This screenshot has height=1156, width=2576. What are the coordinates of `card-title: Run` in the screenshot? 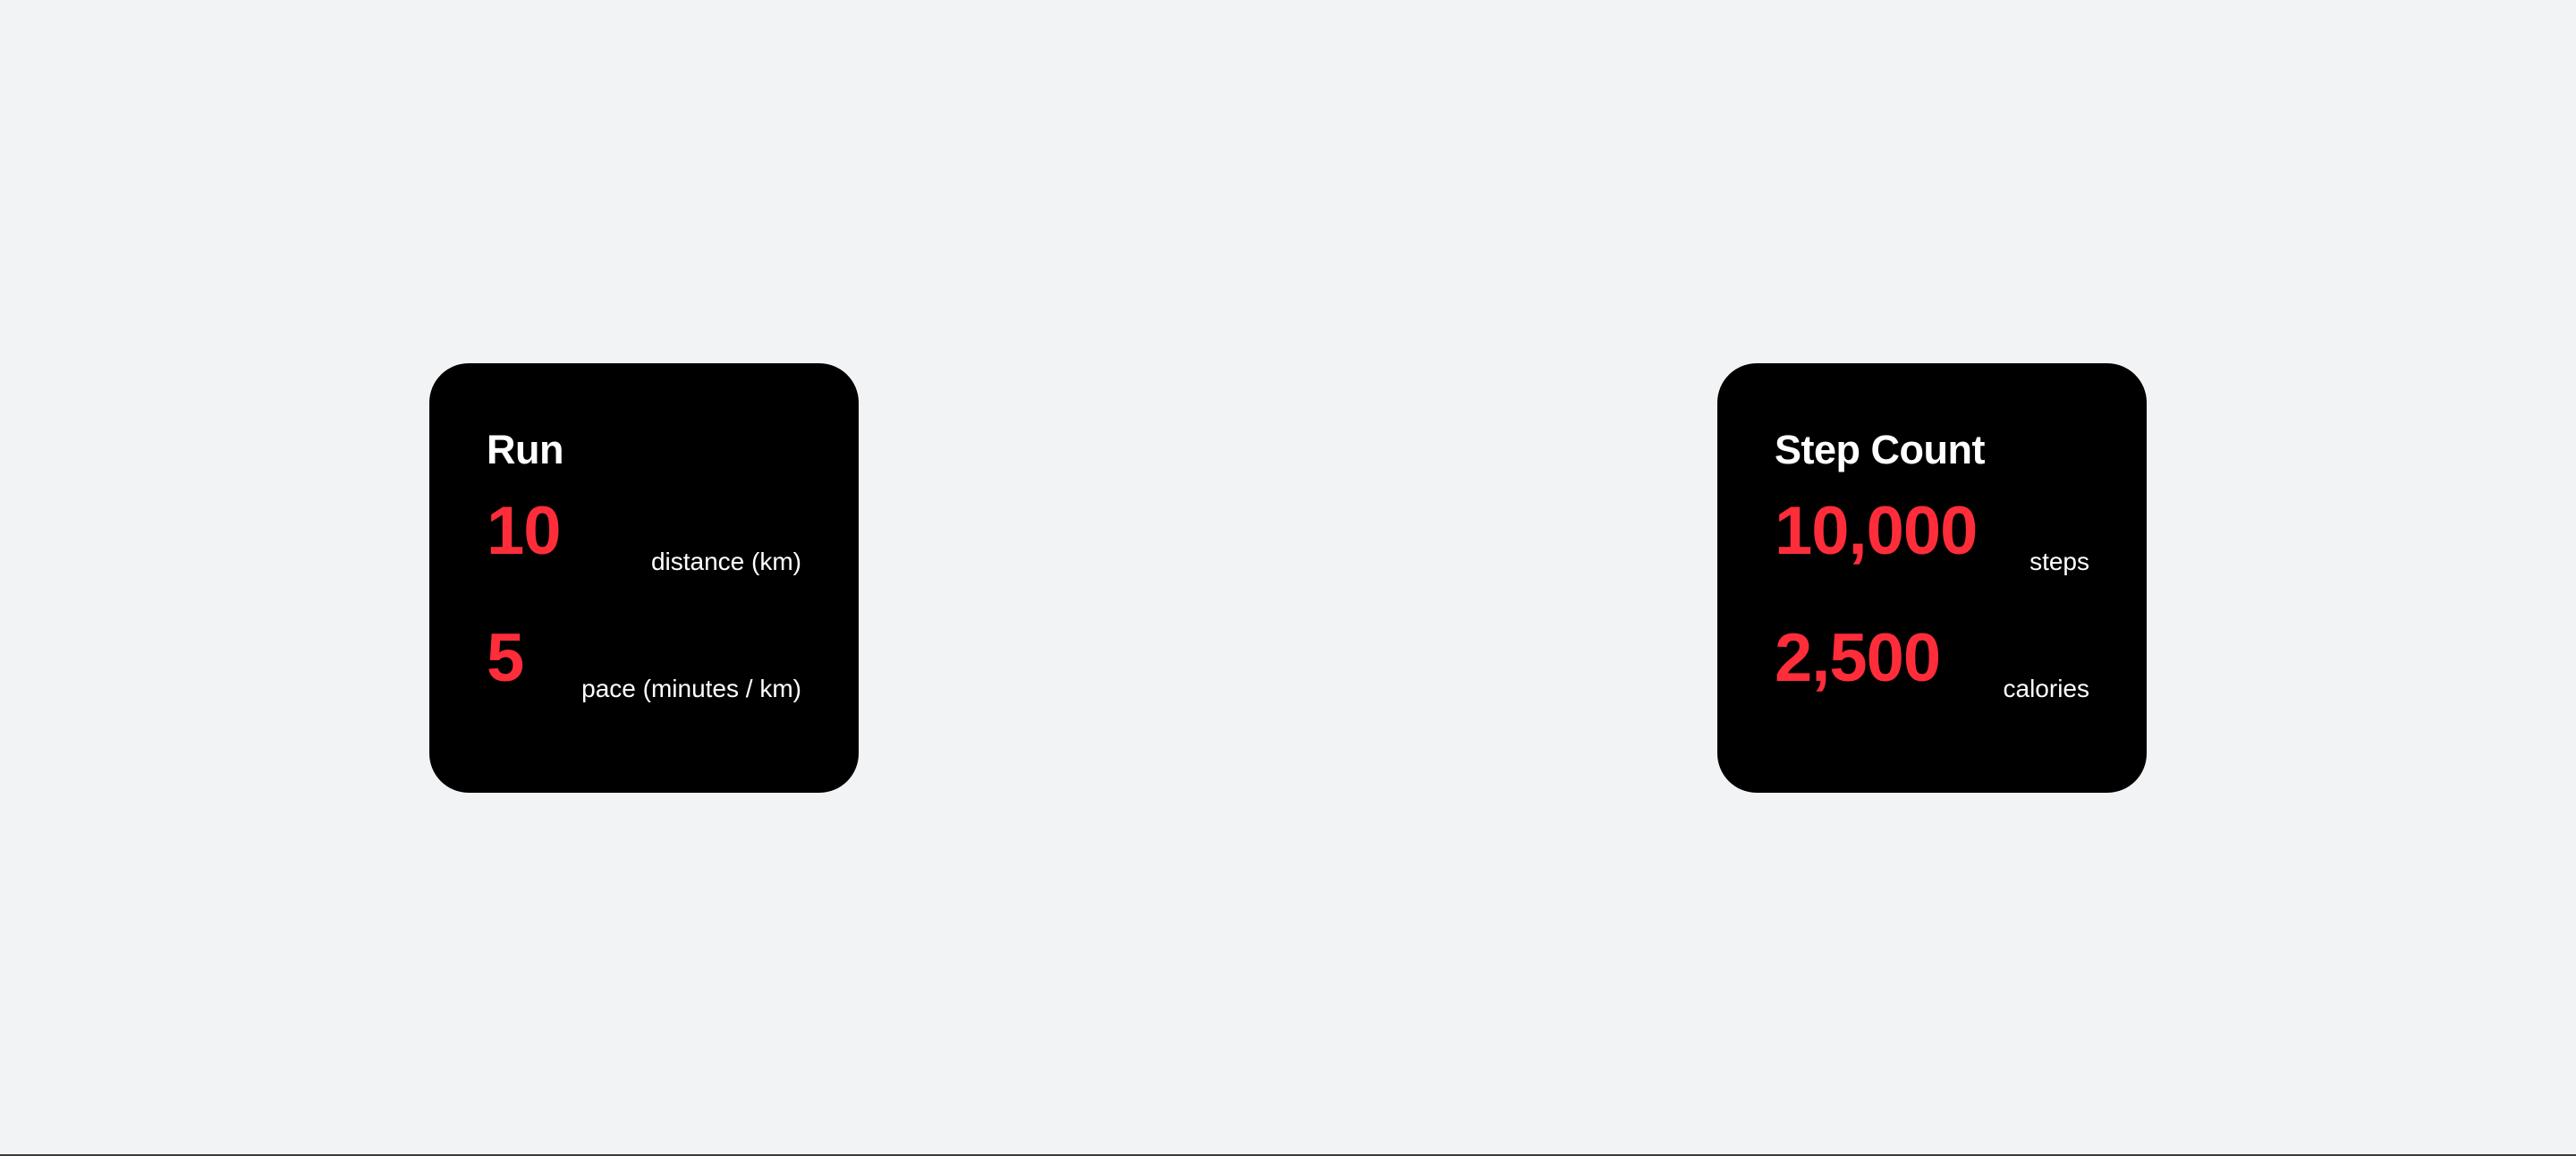 It's located at (525, 449).